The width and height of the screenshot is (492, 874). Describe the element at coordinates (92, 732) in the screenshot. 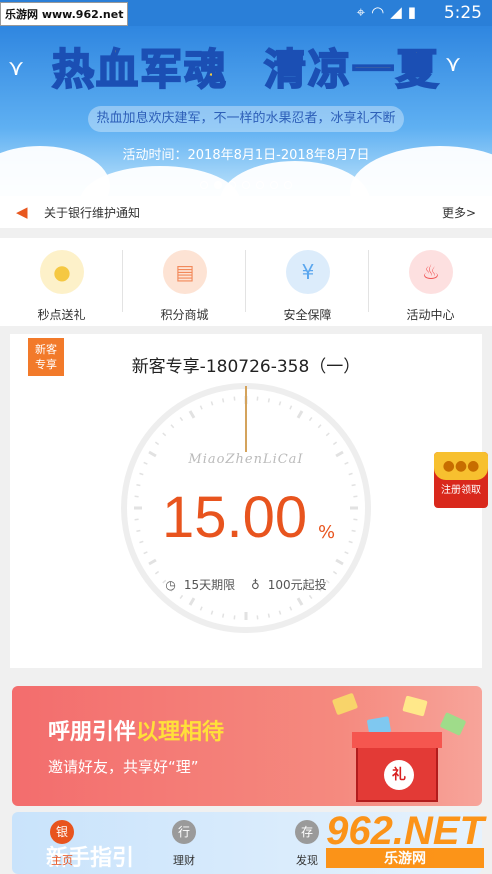

I see `invite-heading-white: 呼朋引伴` at that location.